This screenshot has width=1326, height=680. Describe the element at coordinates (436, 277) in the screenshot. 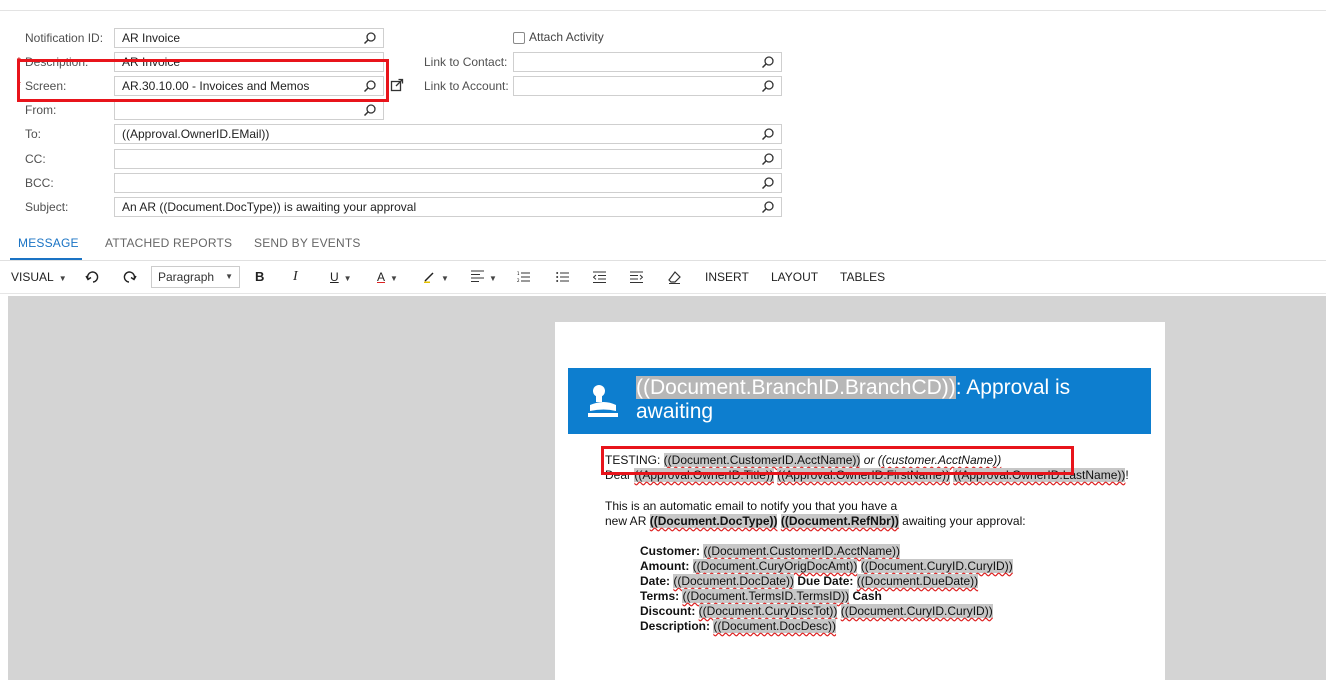

I see `highlight-color-dropdown: ▼` at that location.